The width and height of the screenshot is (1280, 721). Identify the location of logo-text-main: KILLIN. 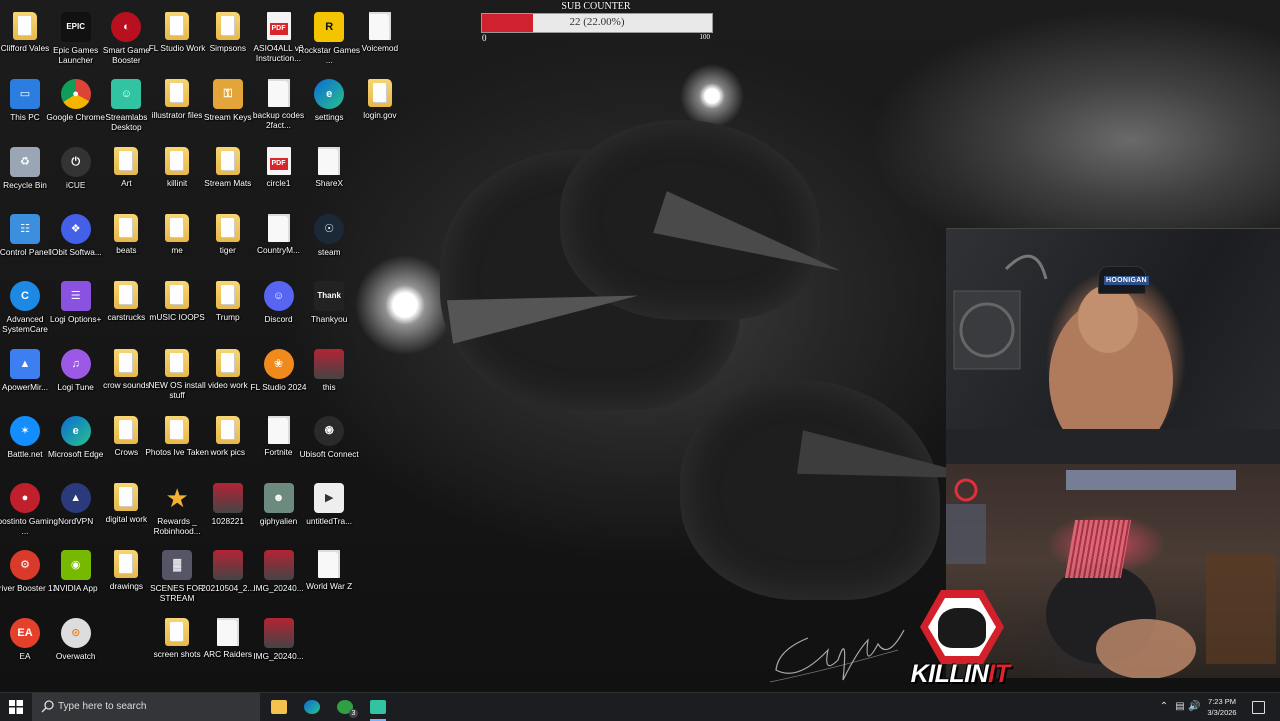
(949, 674).